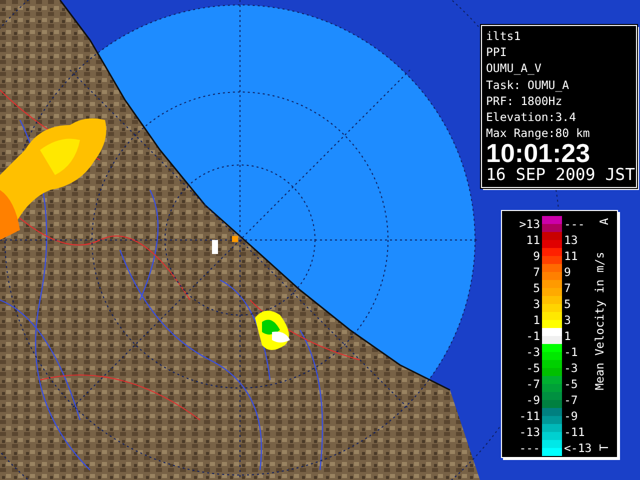 This screenshot has height=480, width=640. Describe the element at coordinates (532, 117) in the screenshot. I see `info-line: Elevation:3.4` at that location.